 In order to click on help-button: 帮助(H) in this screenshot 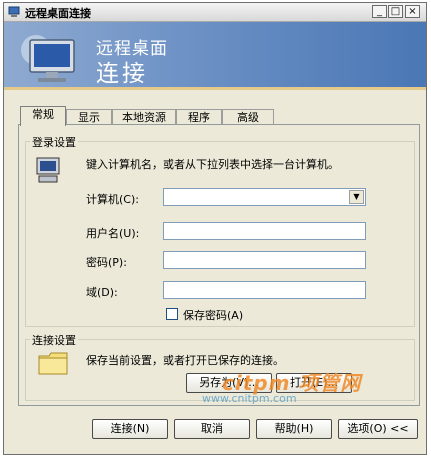, I will do `click(294, 429)`.